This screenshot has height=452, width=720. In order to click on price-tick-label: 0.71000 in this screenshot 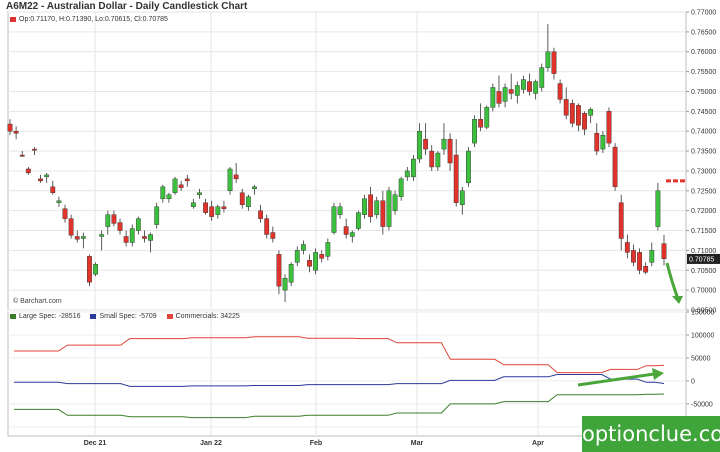, I will do `click(703, 251)`.